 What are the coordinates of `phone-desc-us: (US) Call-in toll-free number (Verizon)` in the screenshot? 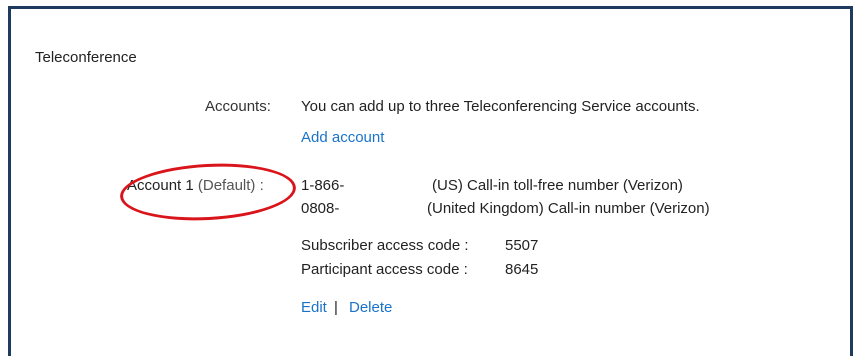 It's located at (557, 185).